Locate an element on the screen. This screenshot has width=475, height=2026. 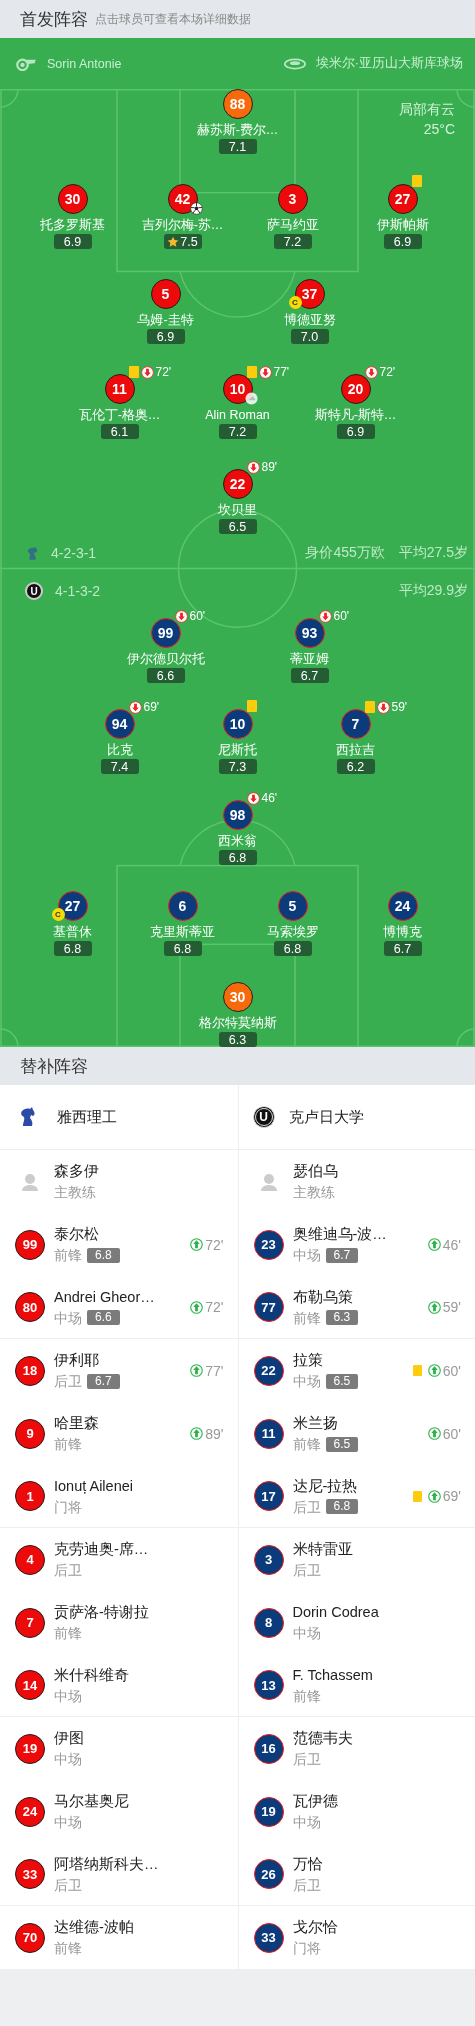
player-name: 尼斯托 is located at coordinates (237, 750).